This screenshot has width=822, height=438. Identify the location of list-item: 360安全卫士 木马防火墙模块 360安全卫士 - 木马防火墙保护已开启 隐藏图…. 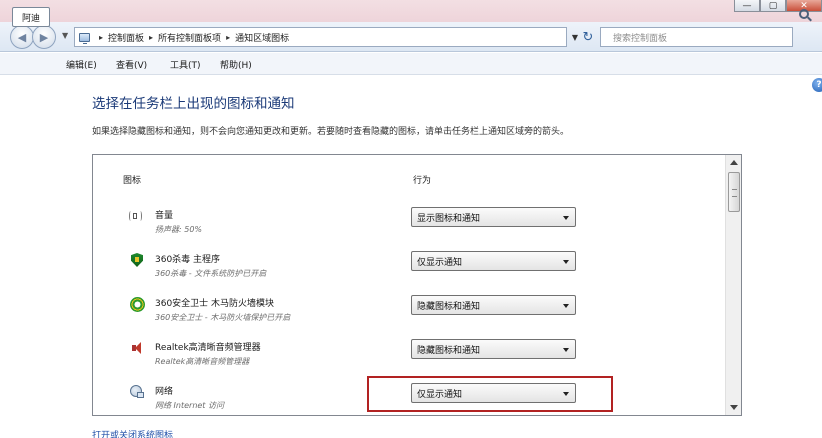
(409, 313).